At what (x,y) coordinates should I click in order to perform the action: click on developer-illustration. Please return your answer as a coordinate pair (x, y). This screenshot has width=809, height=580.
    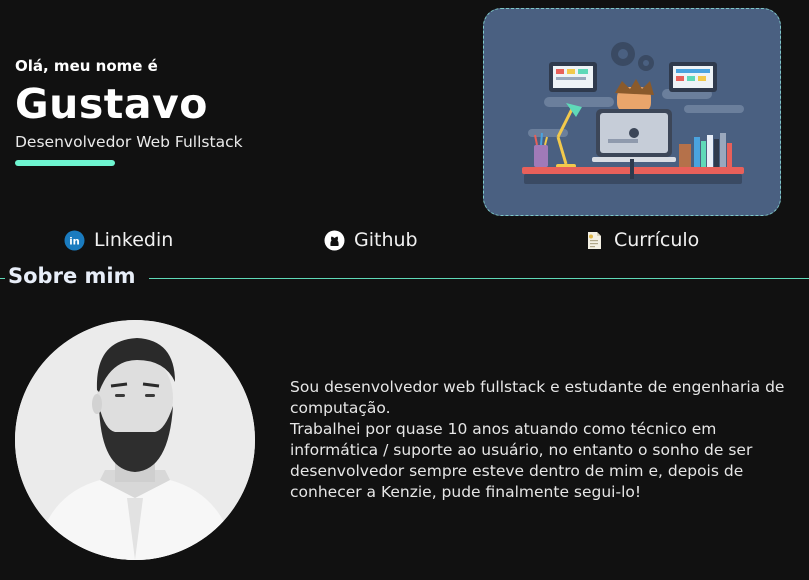
    Looking at the image, I should click on (632, 112).